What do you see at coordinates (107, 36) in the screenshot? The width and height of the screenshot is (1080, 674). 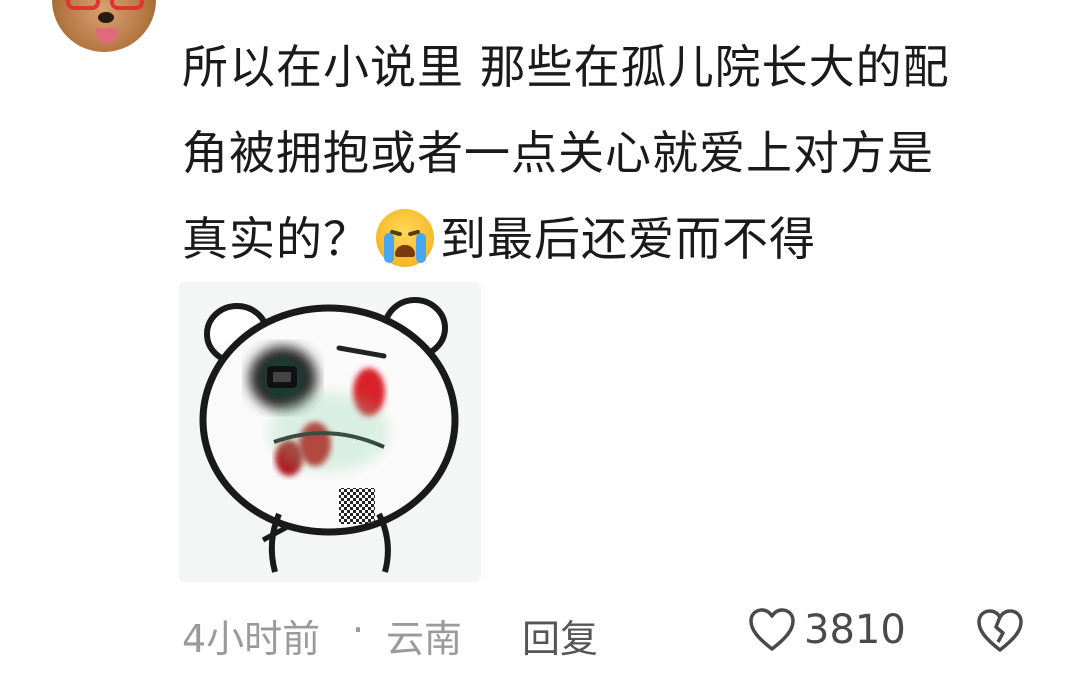 I see `avatar-tongue` at bounding box center [107, 36].